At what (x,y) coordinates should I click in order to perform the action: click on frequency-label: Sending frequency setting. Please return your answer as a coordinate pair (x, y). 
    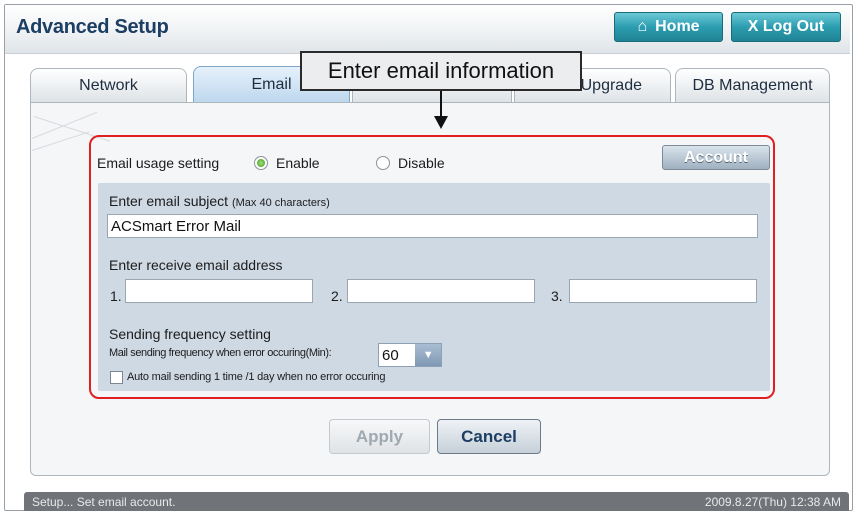
    Looking at the image, I should click on (190, 334).